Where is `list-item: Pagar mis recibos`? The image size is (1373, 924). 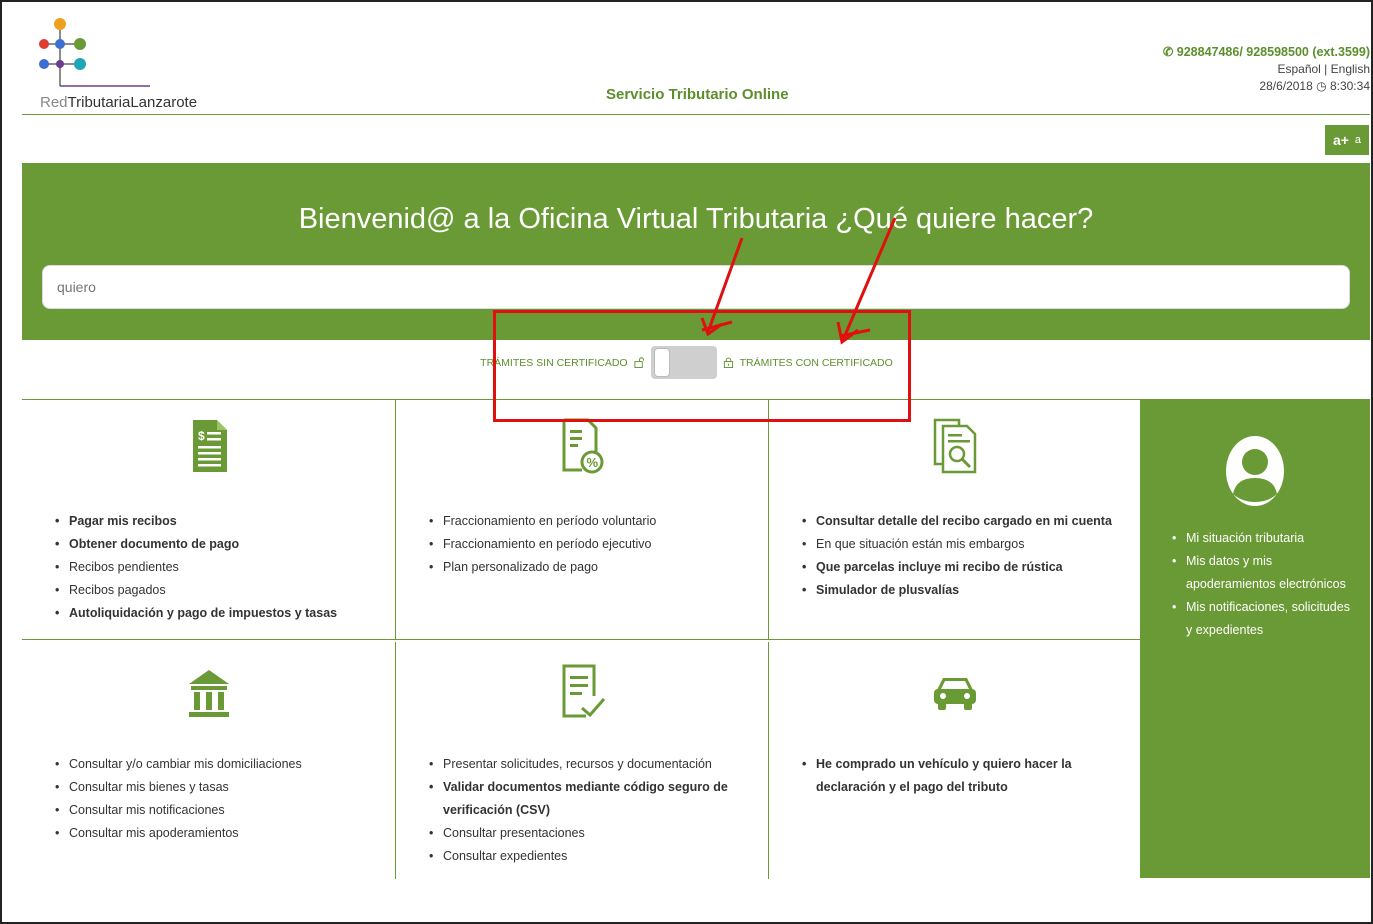
list-item: Pagar mis recibos is located at coordinates (218, 521).